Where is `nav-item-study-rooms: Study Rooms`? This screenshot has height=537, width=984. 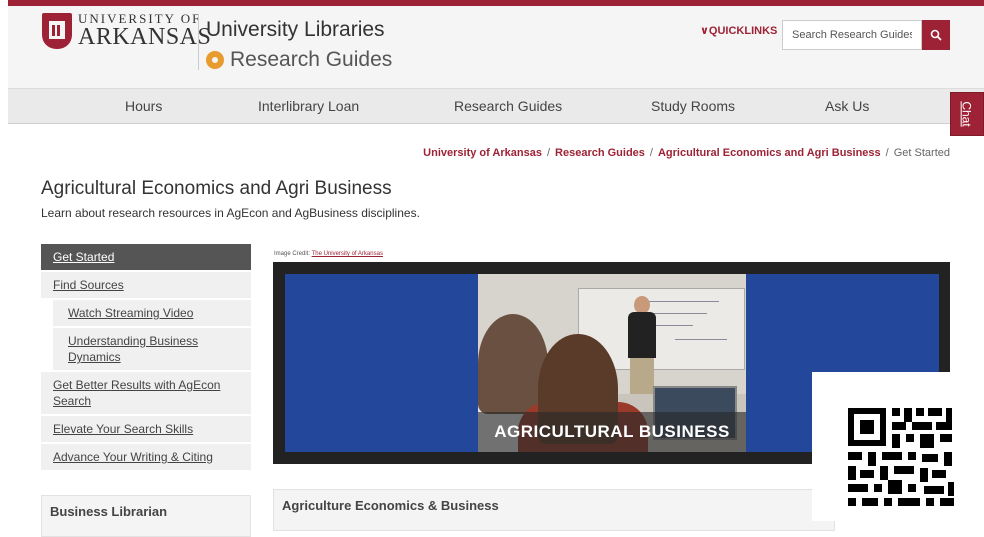
nav-item-study-rooms: Study Rooms is located at coordinates (693, 106).